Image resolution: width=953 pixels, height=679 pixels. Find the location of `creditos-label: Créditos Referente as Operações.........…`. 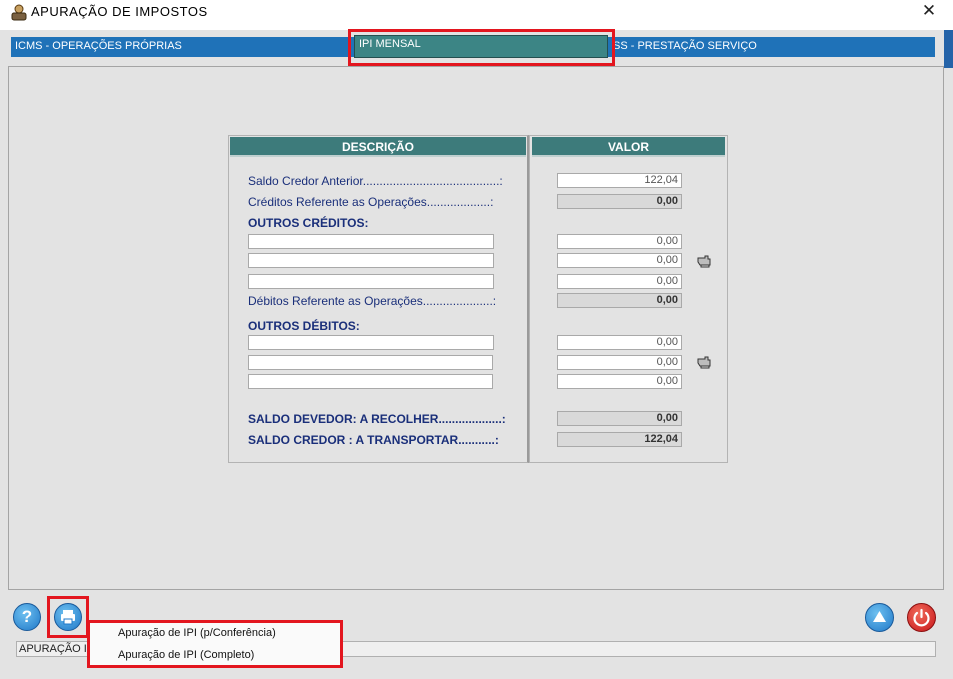

creditos-label: Créditos Referente as Operações.........… is located at coordinates (371, 202).